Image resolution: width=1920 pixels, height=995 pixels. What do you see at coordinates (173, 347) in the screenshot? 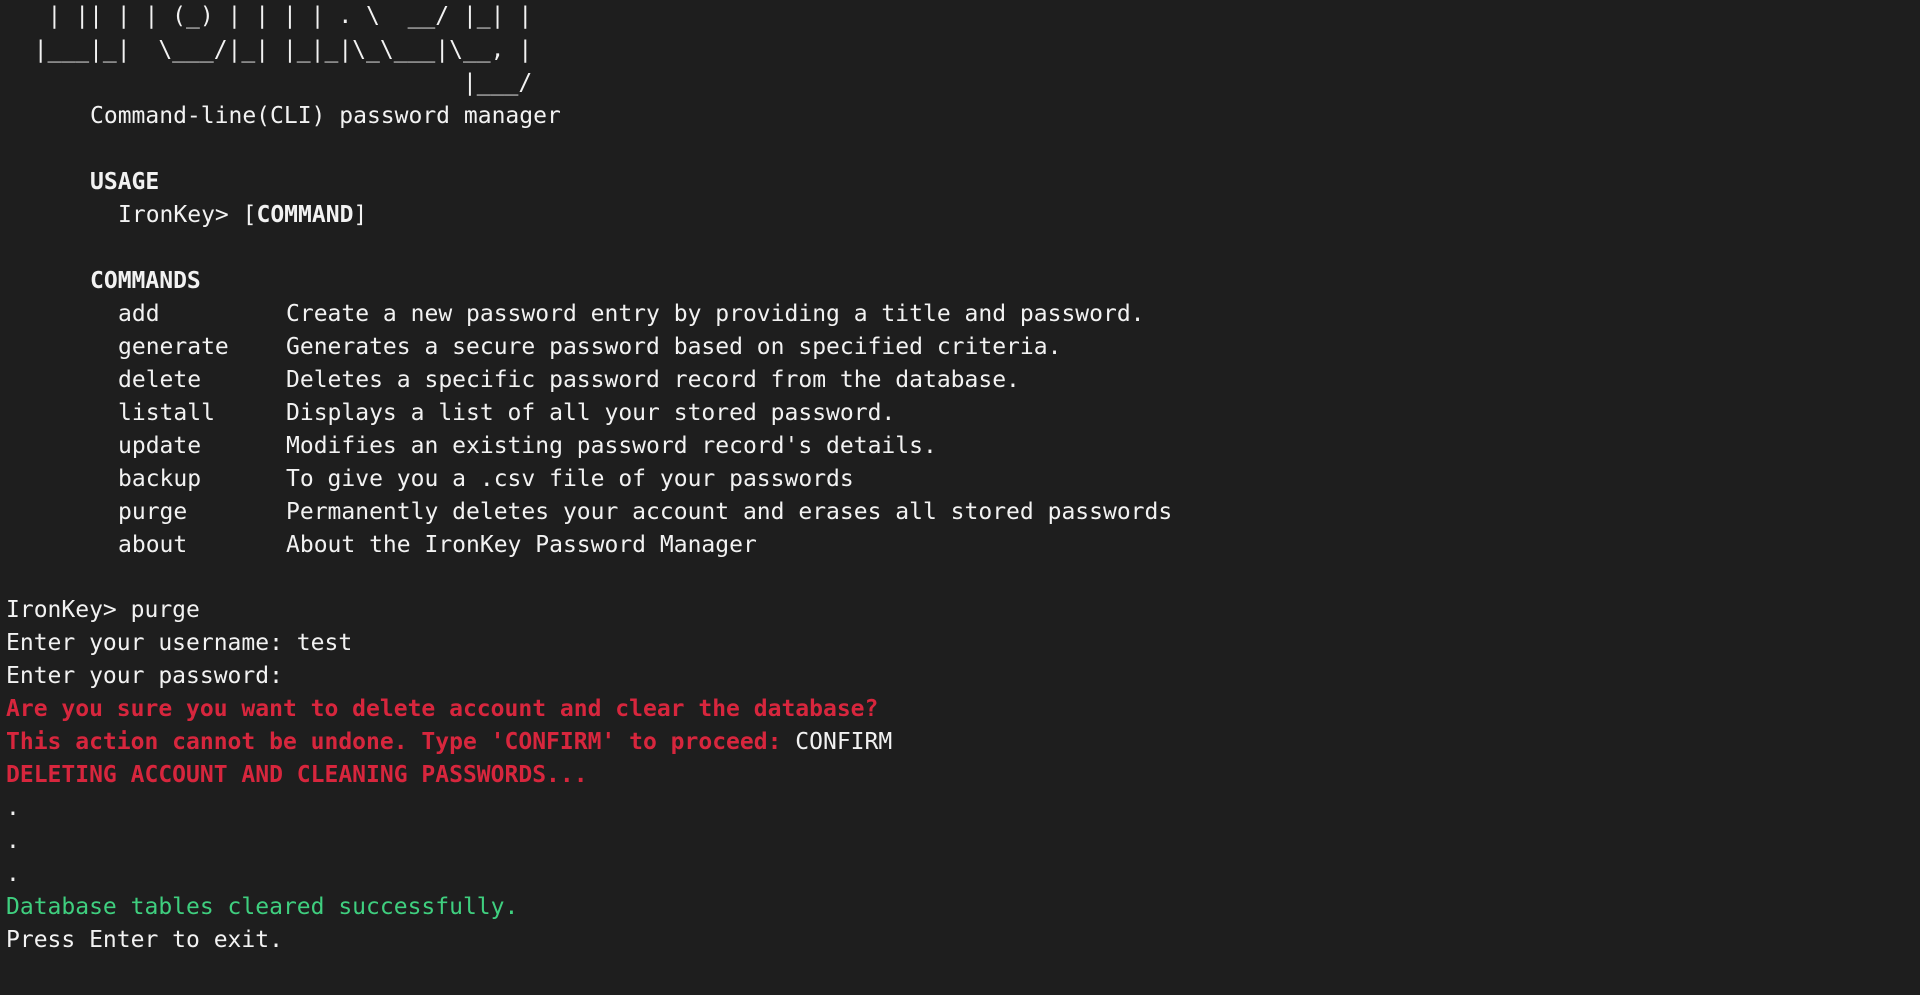
I see `command-name: generate` at bounding box center [173, 347].